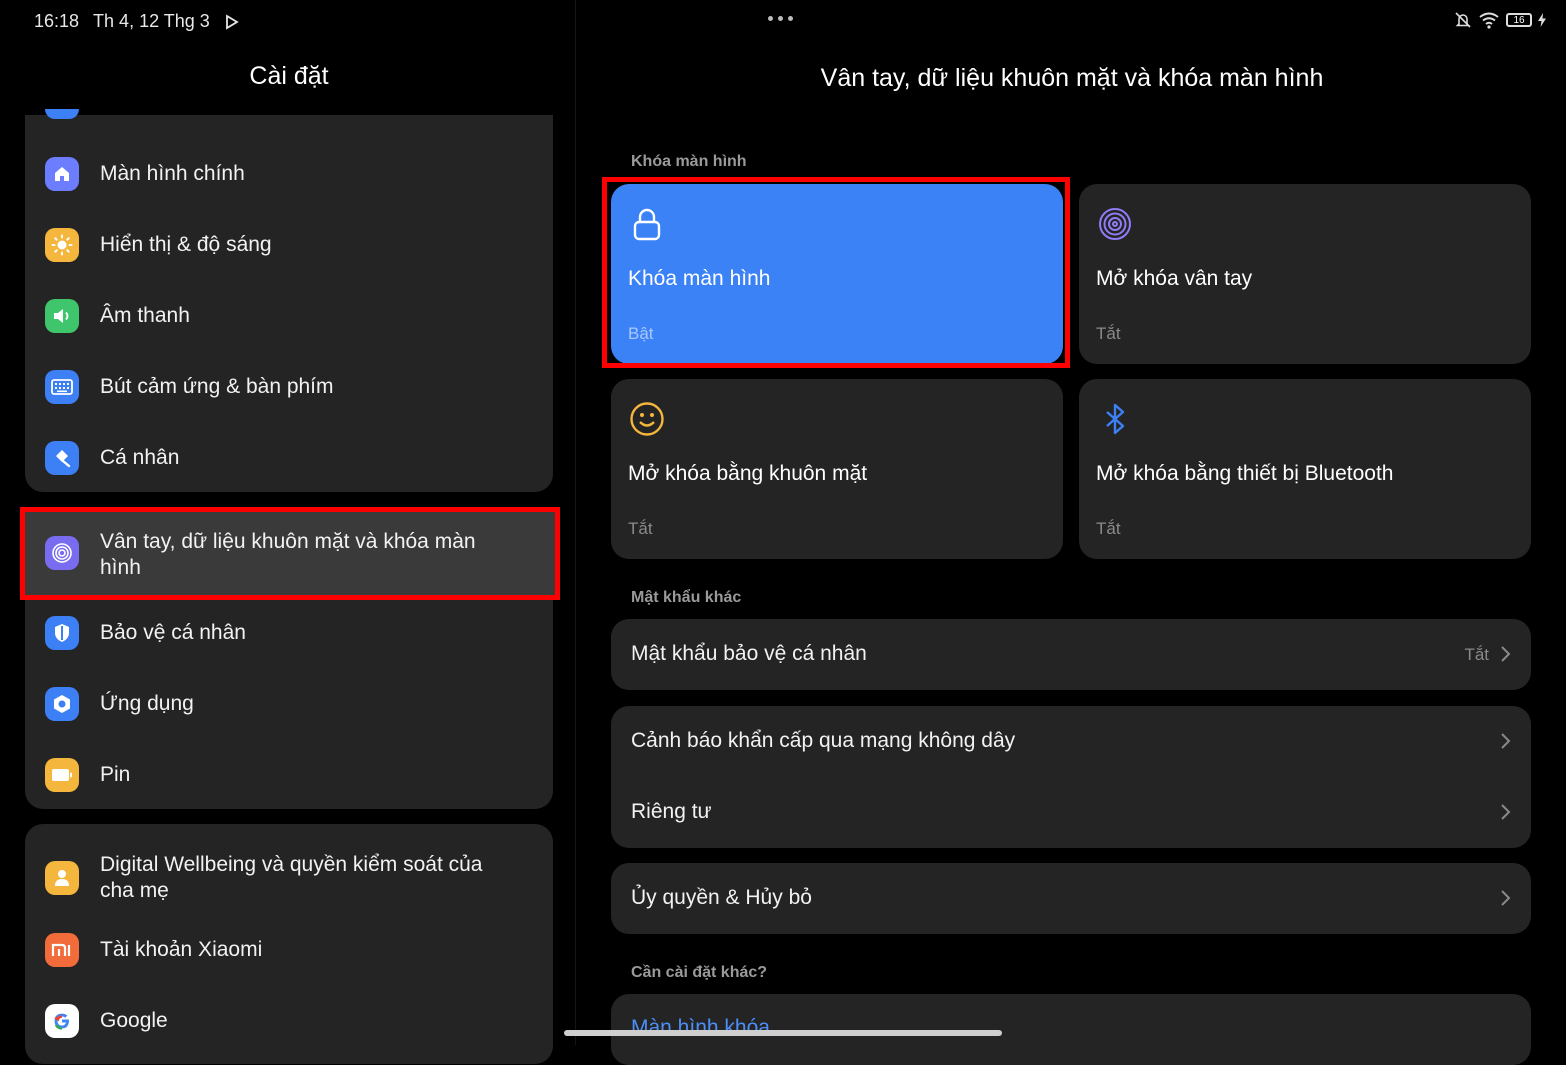  I want to click on settings-item-display: Hiển thị & độ sáng, so click(289, 244).